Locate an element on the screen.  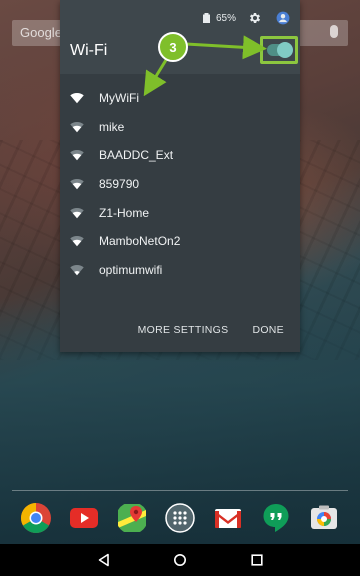
gear-icon is located at coordinates (255, 18).